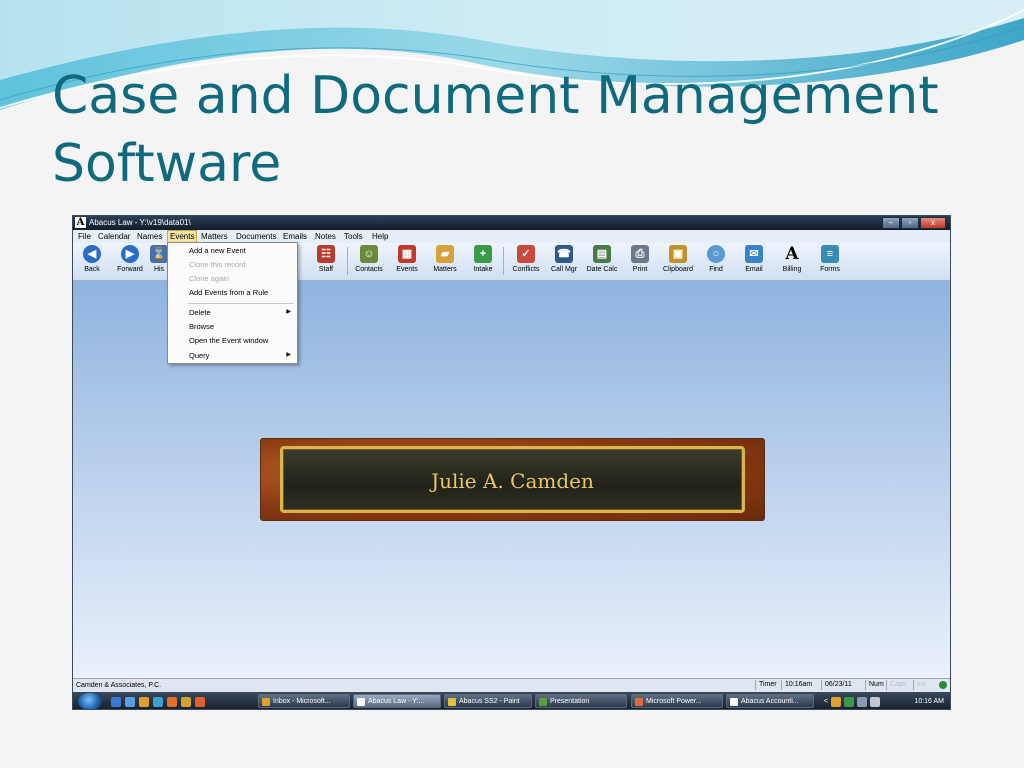 Image resolution: width=1024 pixels, height=768 pixels. What do you see at coordinates (792, 261) in the screenshot?
I see `billing-button: A Billing` at bounding box center [792, 261].